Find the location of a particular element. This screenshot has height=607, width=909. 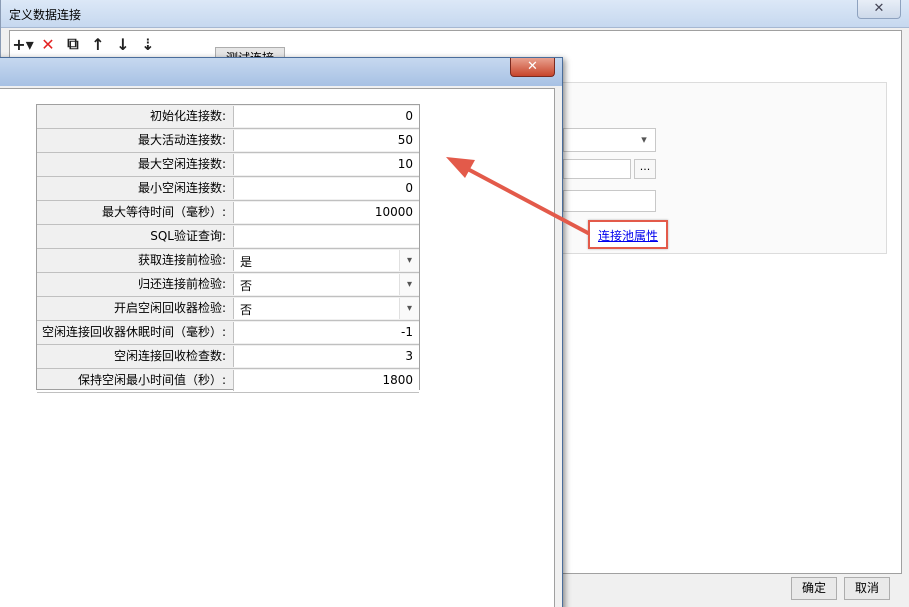

plus-icon: +▾ is located at coordinates (23, 44).